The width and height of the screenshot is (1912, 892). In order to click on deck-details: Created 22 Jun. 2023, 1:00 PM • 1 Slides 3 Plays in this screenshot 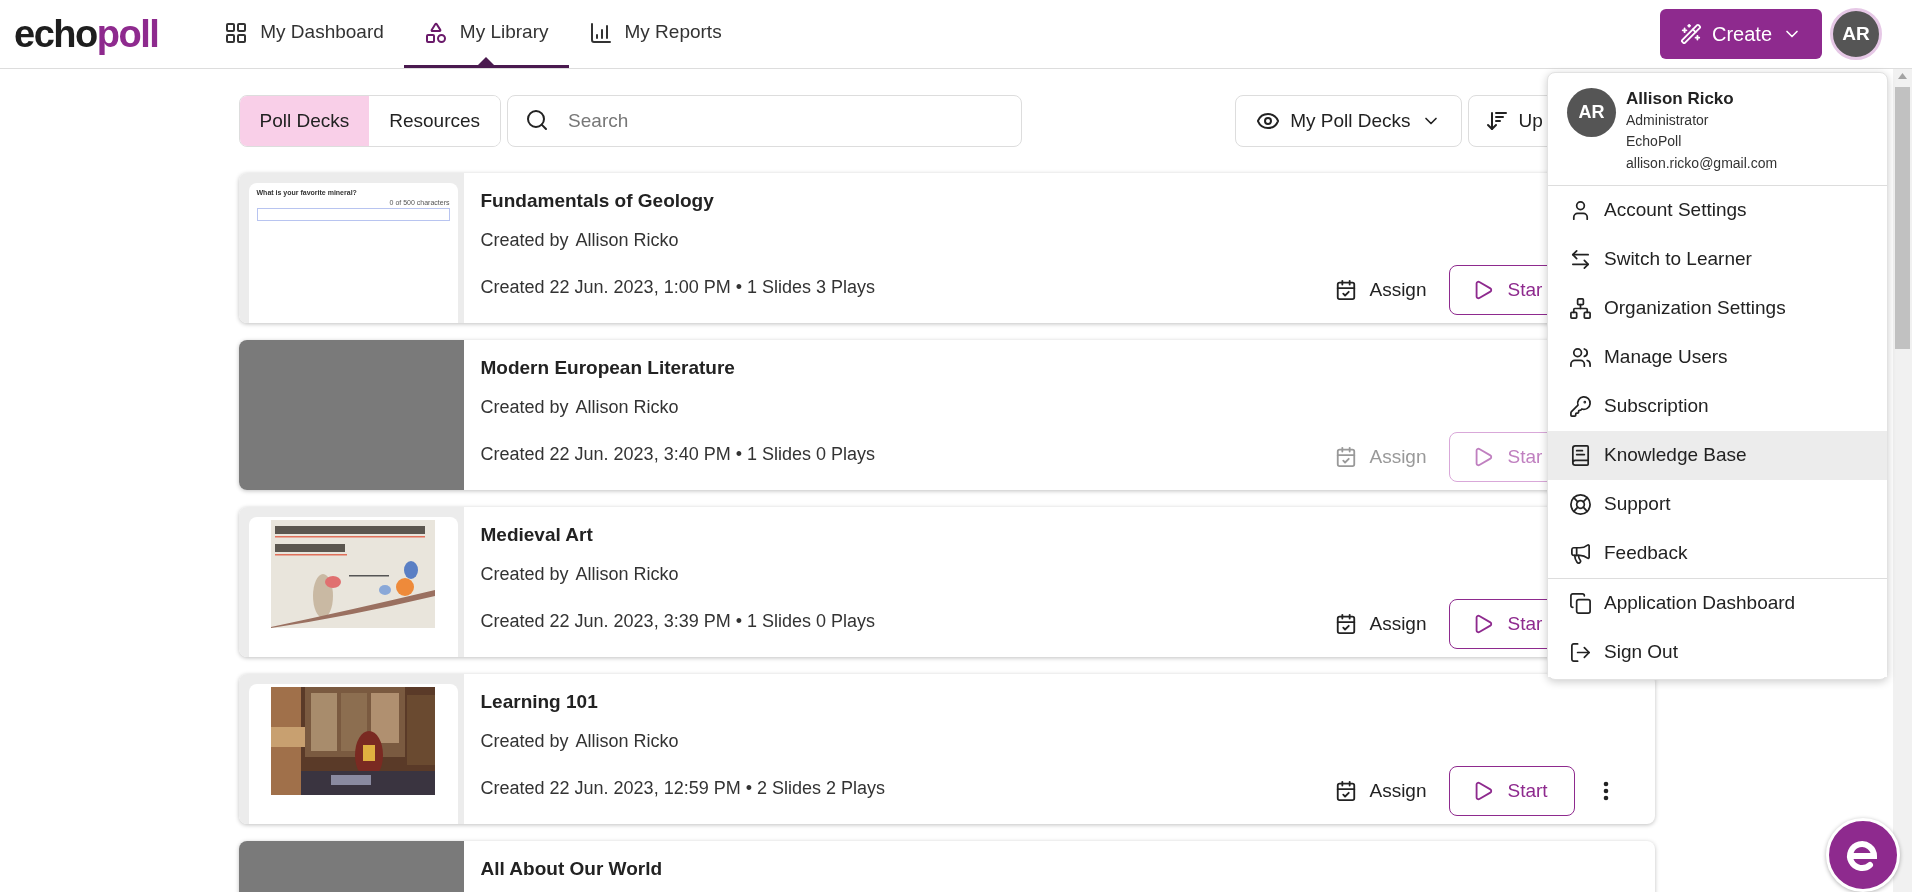, I will do `click(678, 287)`.